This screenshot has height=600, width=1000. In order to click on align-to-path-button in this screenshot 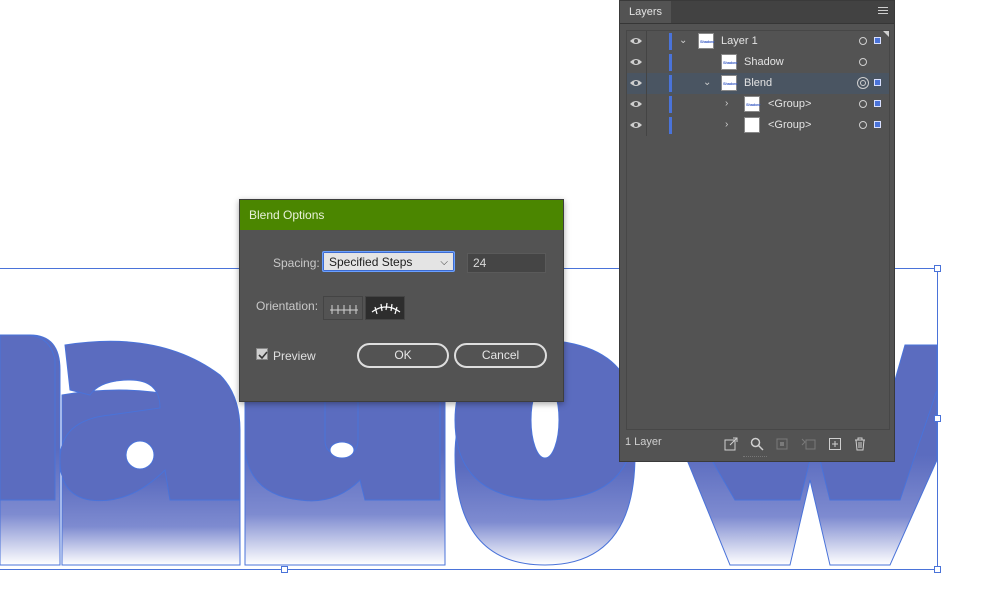, I will do `click(385, 308)`.